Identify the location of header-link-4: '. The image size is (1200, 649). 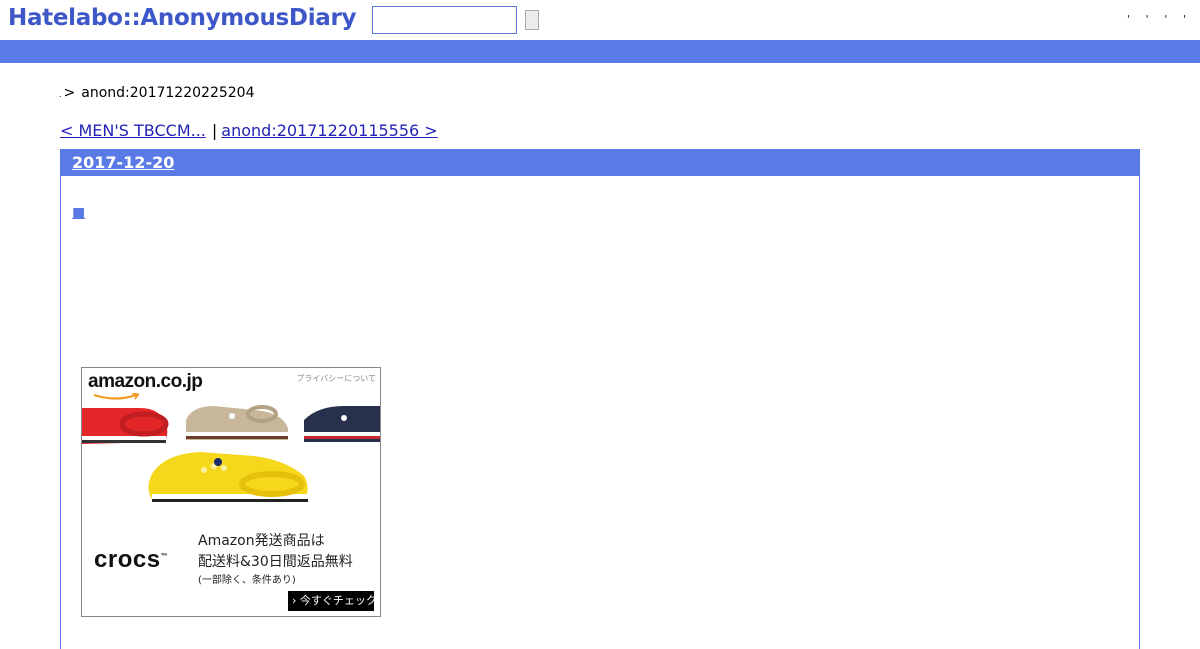
(1184, 19).